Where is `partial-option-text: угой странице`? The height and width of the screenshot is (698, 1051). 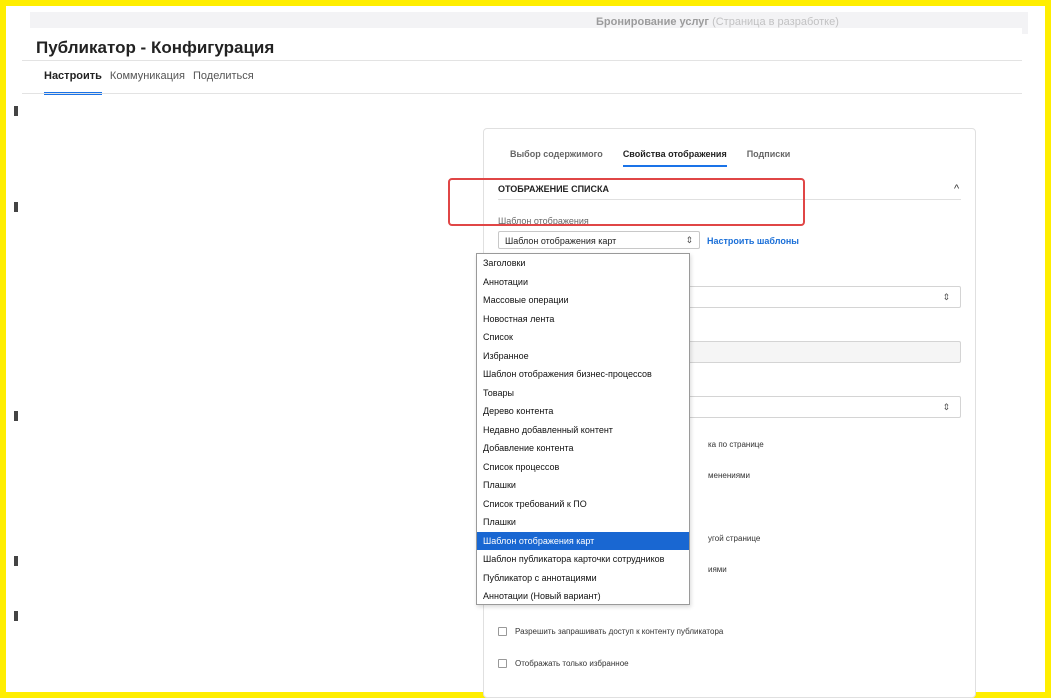
partial-option-text: угой странице is located at coordinates (734, 538).